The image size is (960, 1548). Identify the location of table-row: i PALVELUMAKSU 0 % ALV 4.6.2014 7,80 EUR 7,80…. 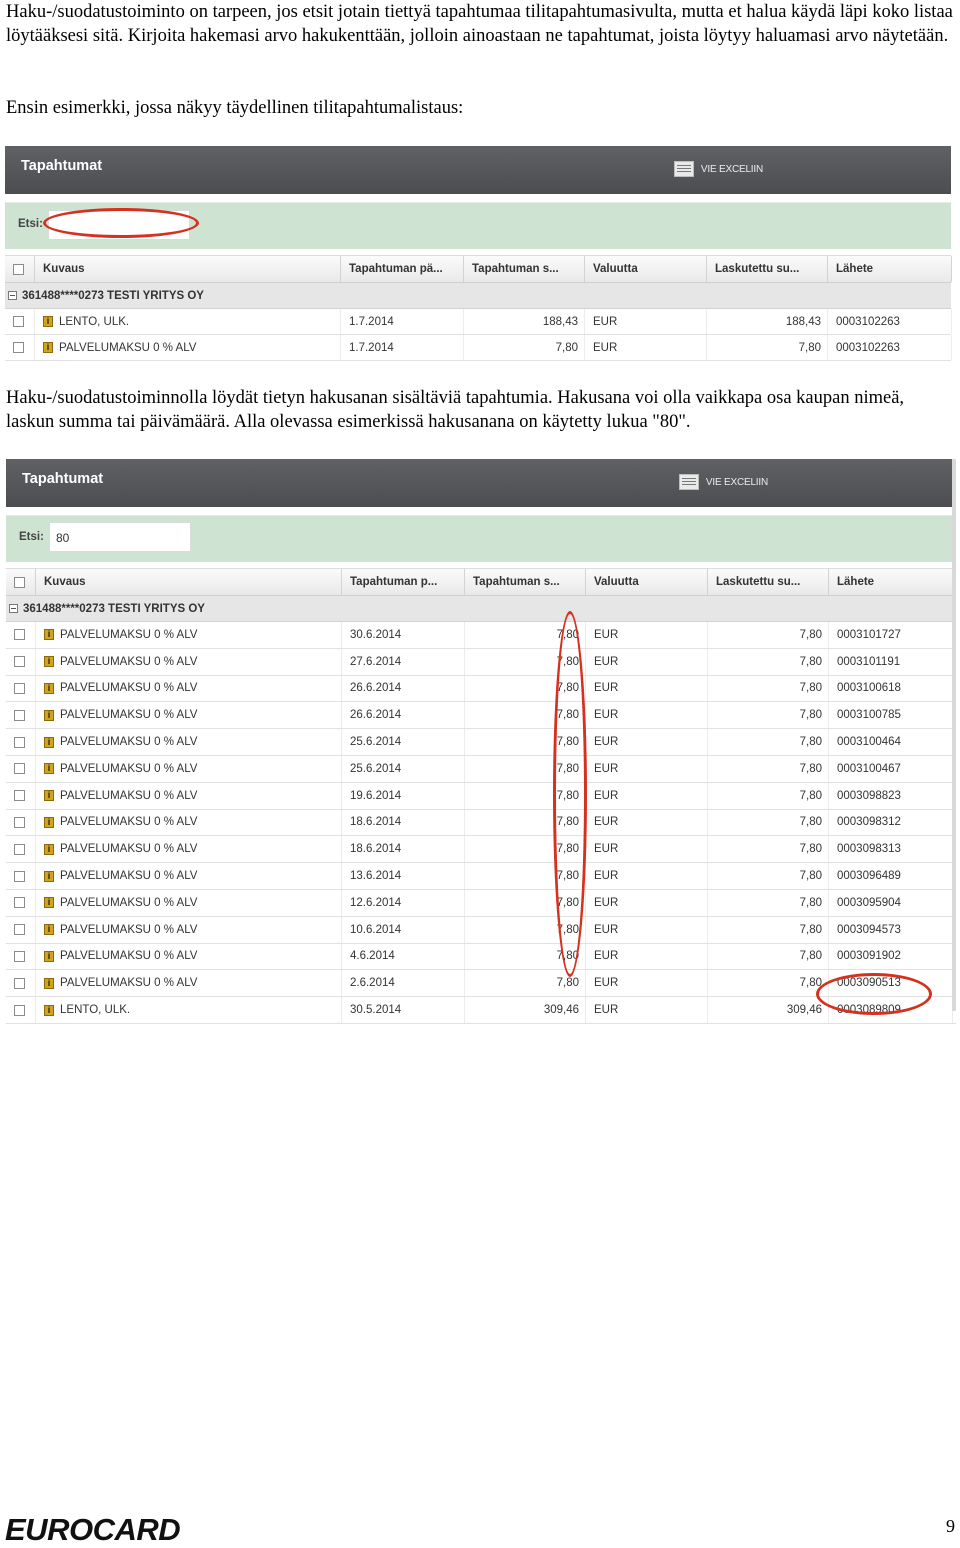
(481, 957).